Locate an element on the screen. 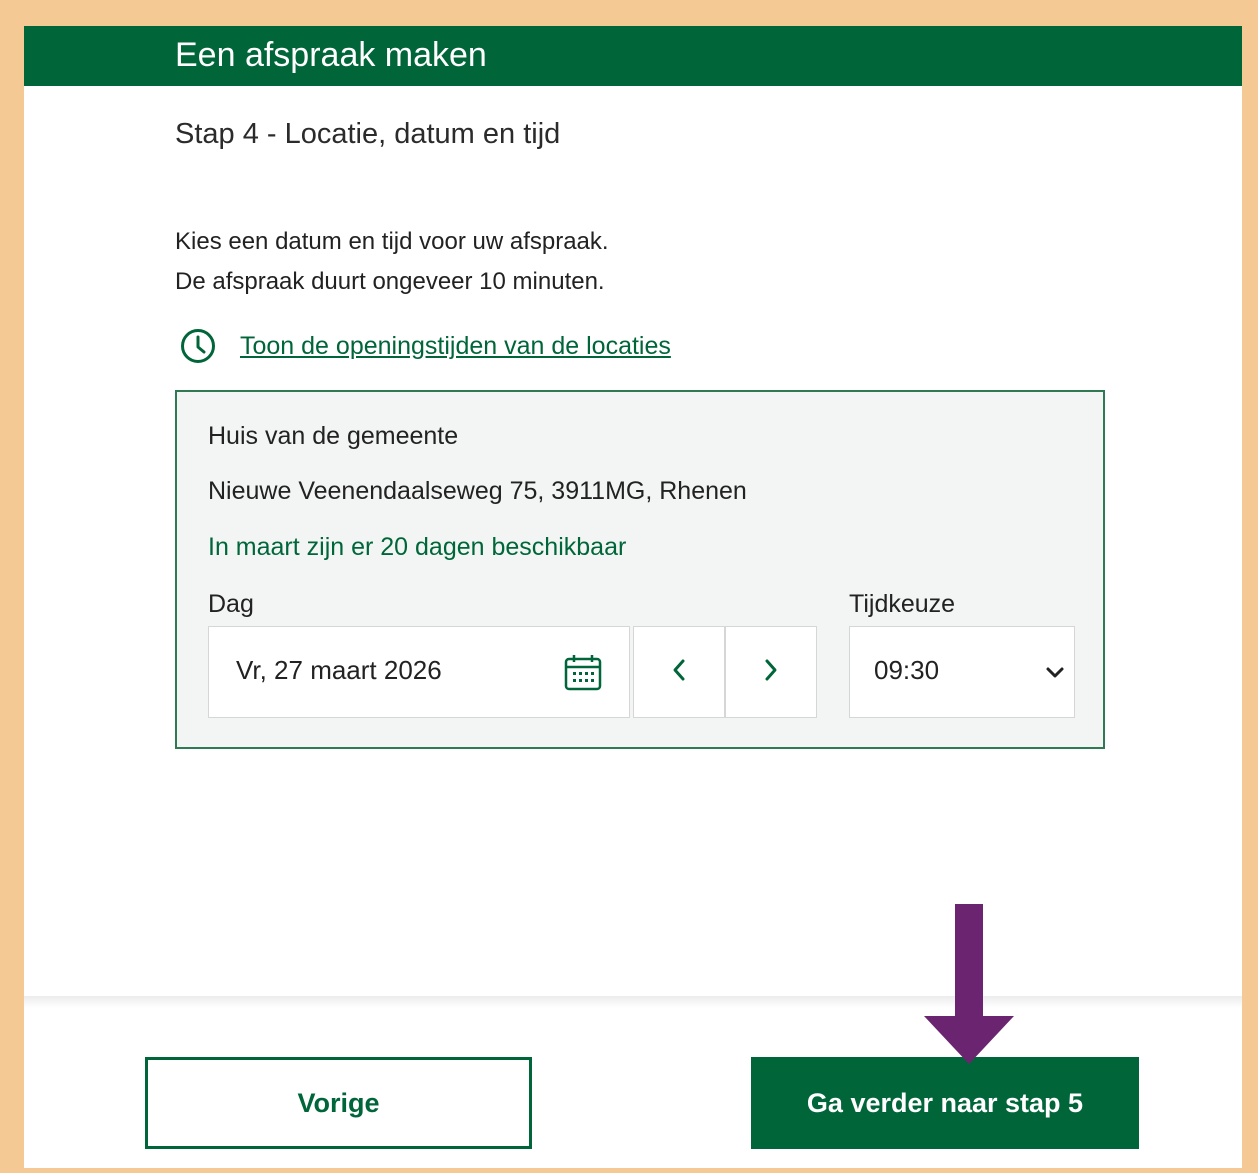 The width and height of the screenshot is (1258, 1173). time-label: Tijdkeuze is located at coordinates (902, 604).